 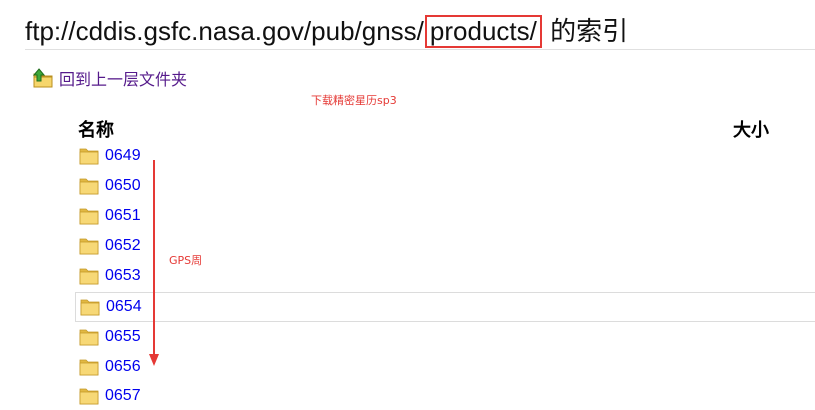 What do you see at coordinates (123, 186) in the screenshot?
I see `folder-link: 0650` at bounding box center [123, 186].